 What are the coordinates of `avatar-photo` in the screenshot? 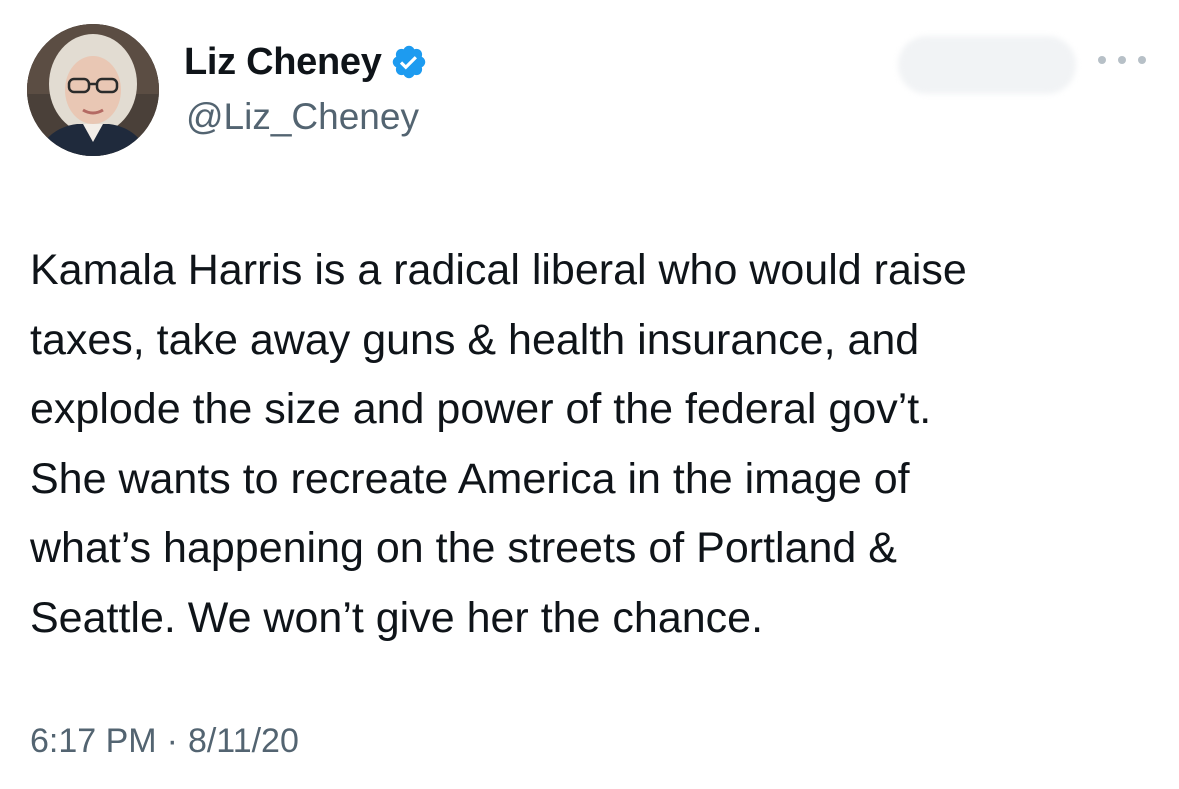 It's located at (93, 90).